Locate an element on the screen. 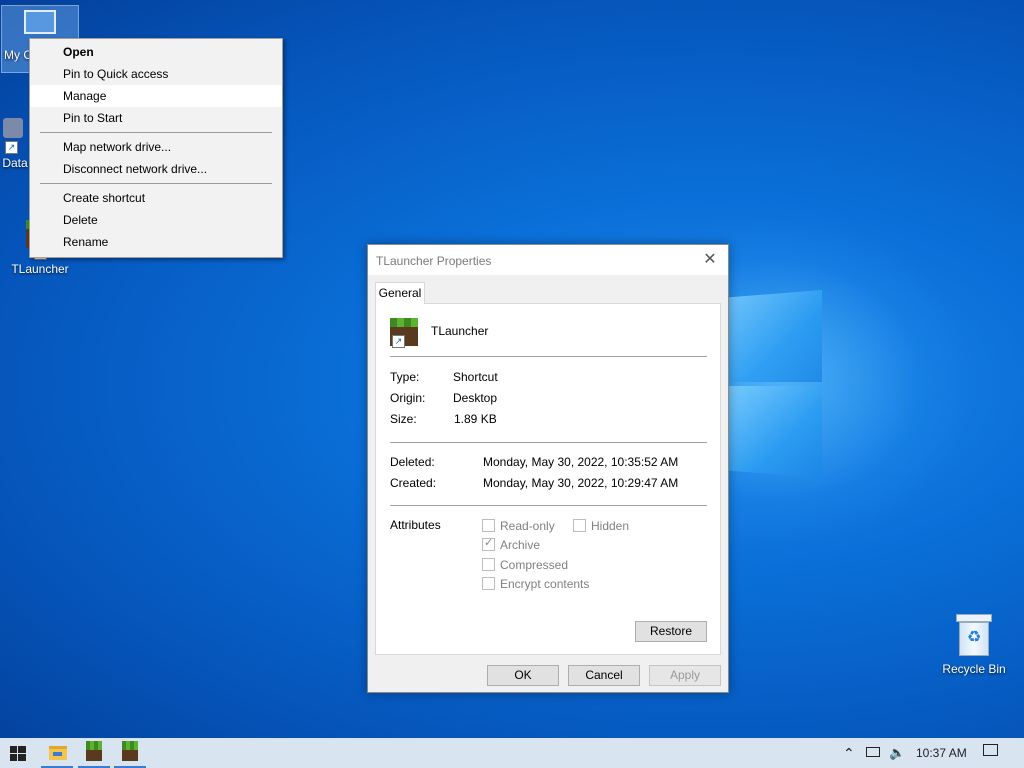 The image size is (1024, 768). desktop-icon-label: Data is located at coordinates (15, 163).